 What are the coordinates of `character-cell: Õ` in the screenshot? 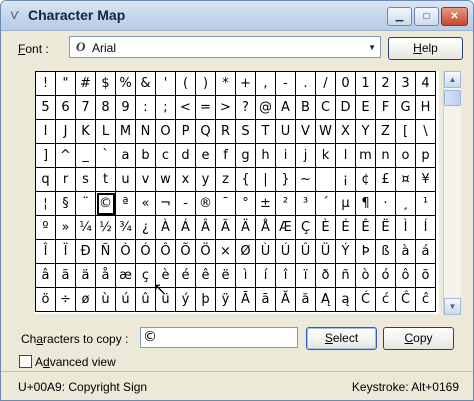 It's located at (186, 252).